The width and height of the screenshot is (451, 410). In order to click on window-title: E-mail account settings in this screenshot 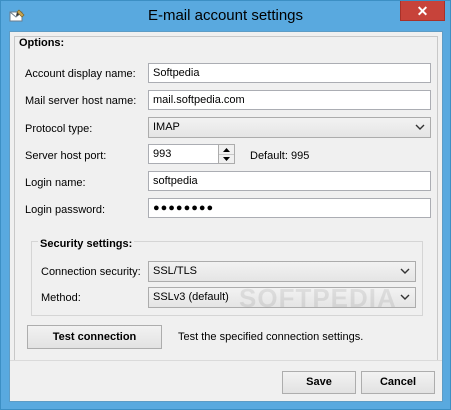, I will do `click(225, 15)`.